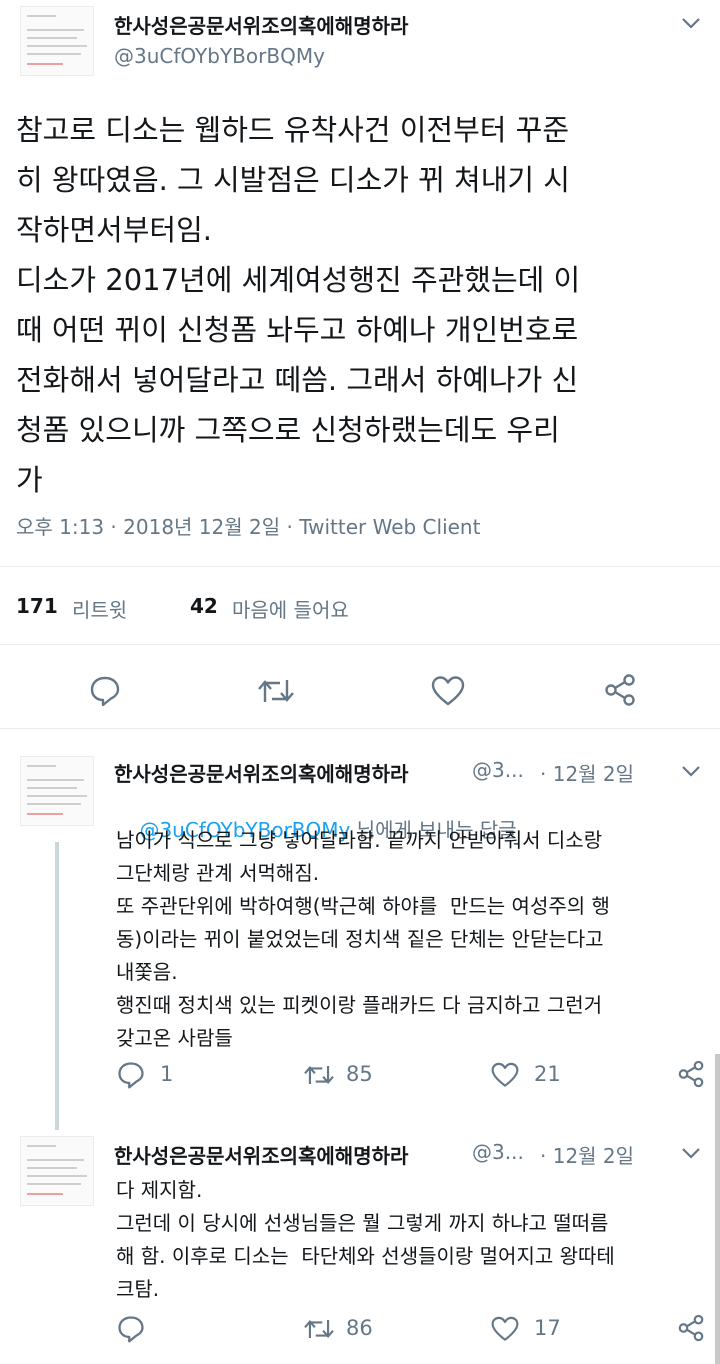  I want to click on reply-count: 1, so click(167, 1074).